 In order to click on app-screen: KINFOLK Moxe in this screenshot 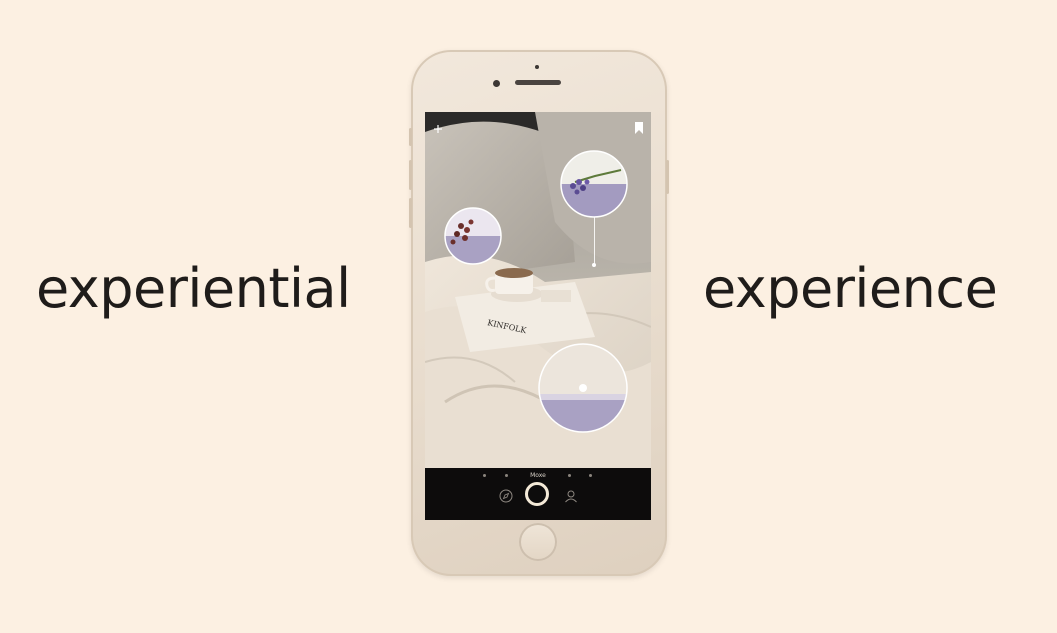, I will do `click(538, 316)`.